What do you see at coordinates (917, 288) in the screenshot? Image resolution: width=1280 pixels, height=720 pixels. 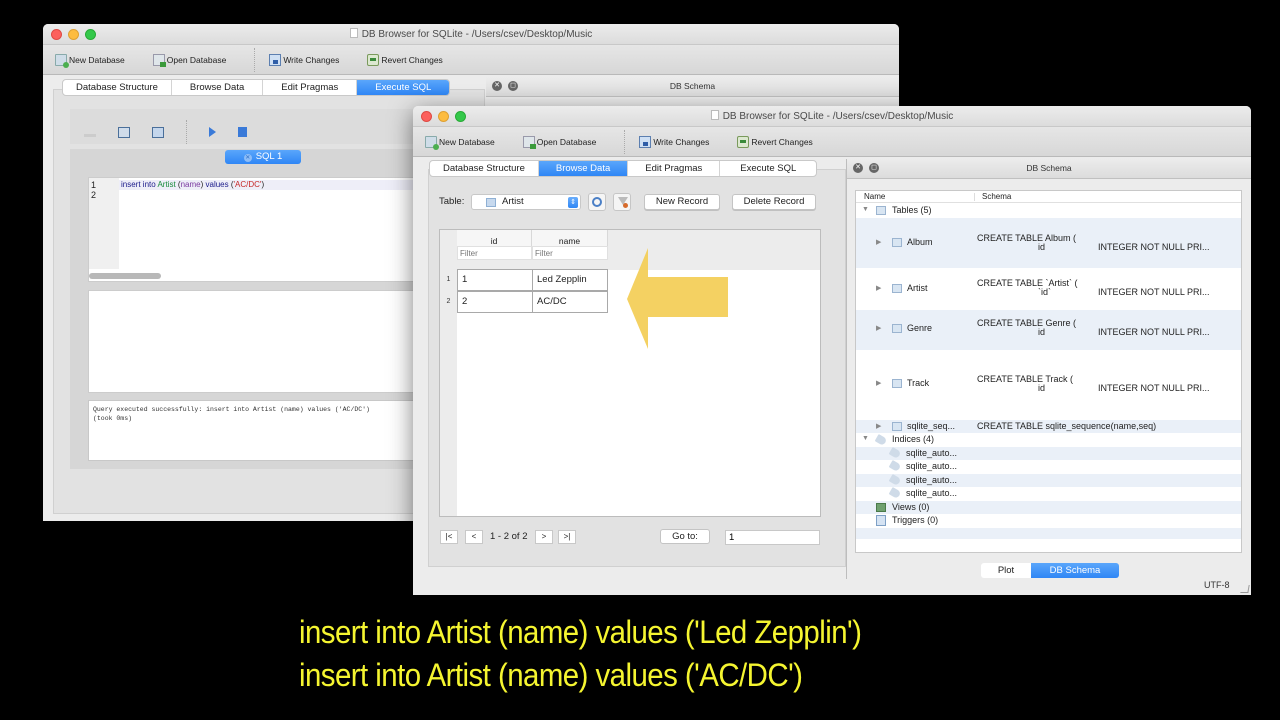 I see `tree-label: Artist` at bounding box center [917, 288].